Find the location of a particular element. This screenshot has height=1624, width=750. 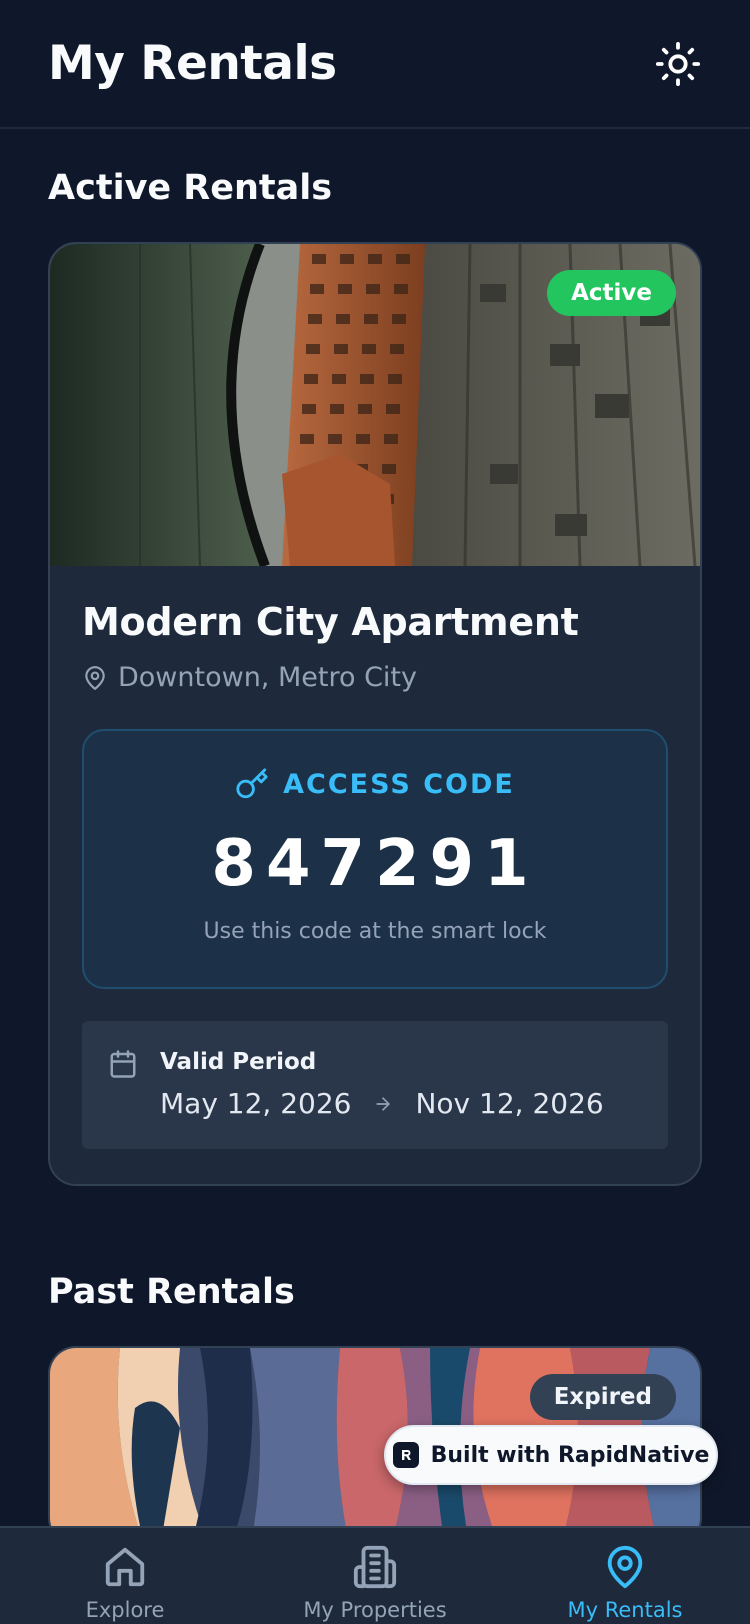

home-icon is located at coordinates (125, 1567).